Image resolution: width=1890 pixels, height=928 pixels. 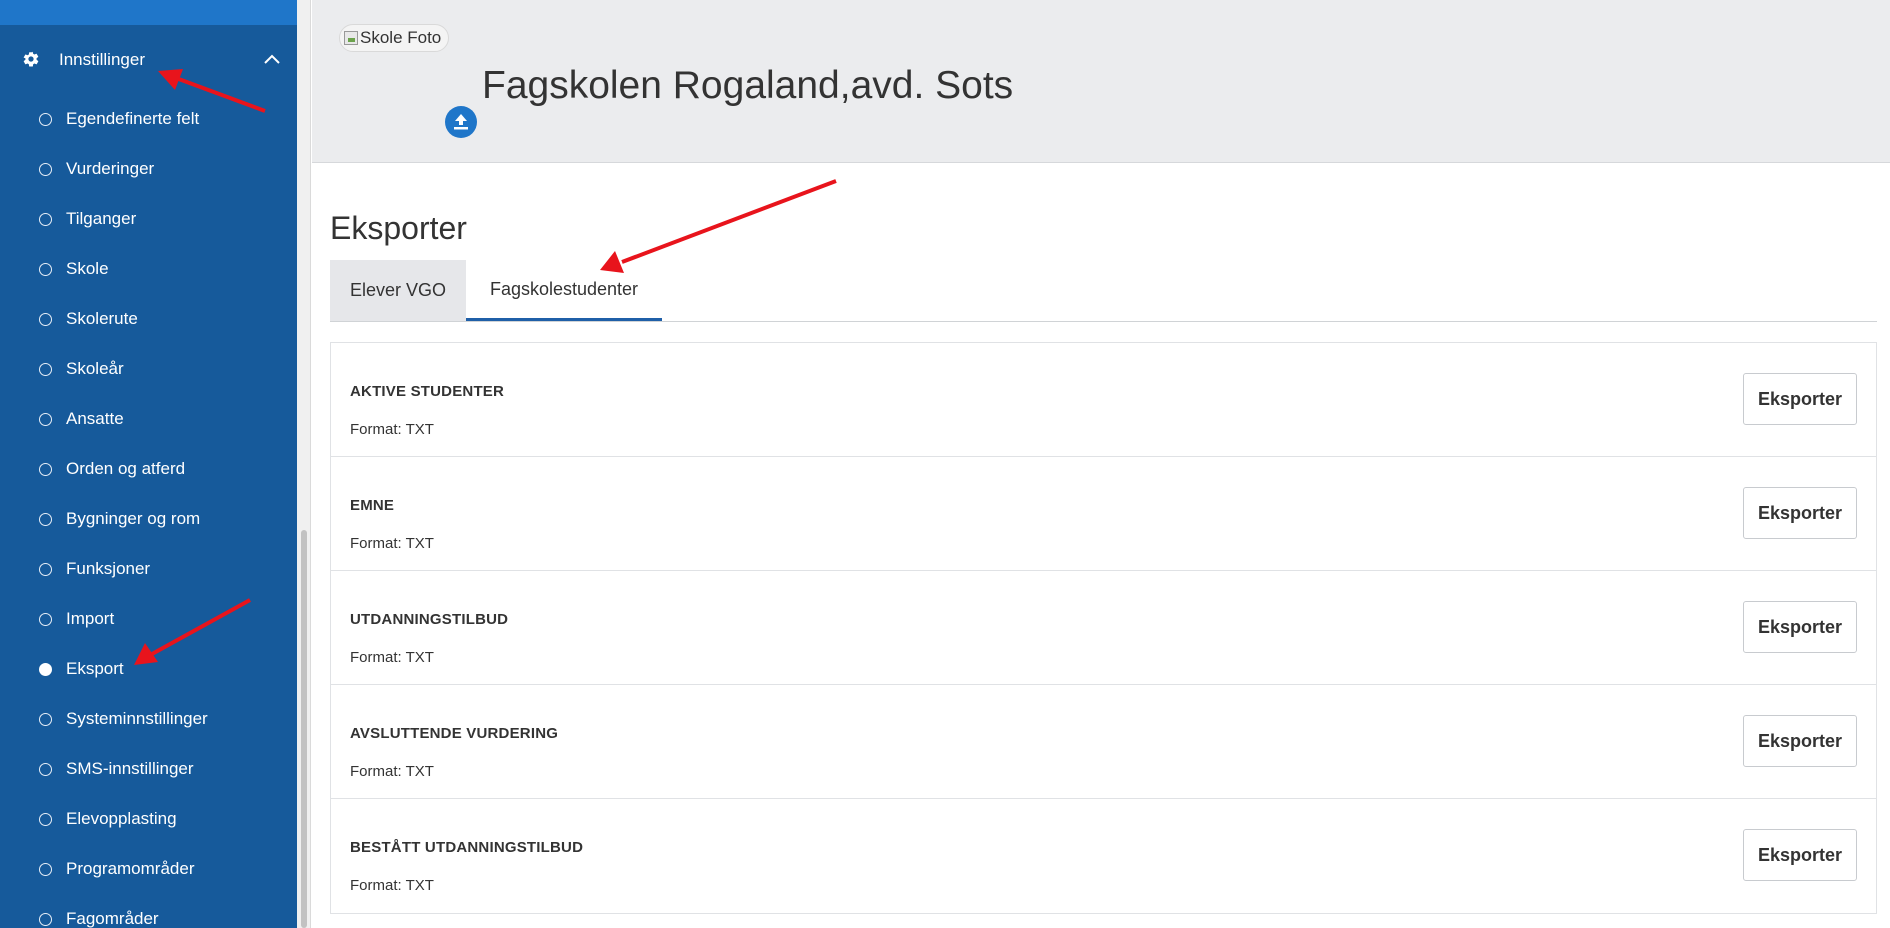 I want to click on sidebar-scrollbar, so click(x=304, y=464).